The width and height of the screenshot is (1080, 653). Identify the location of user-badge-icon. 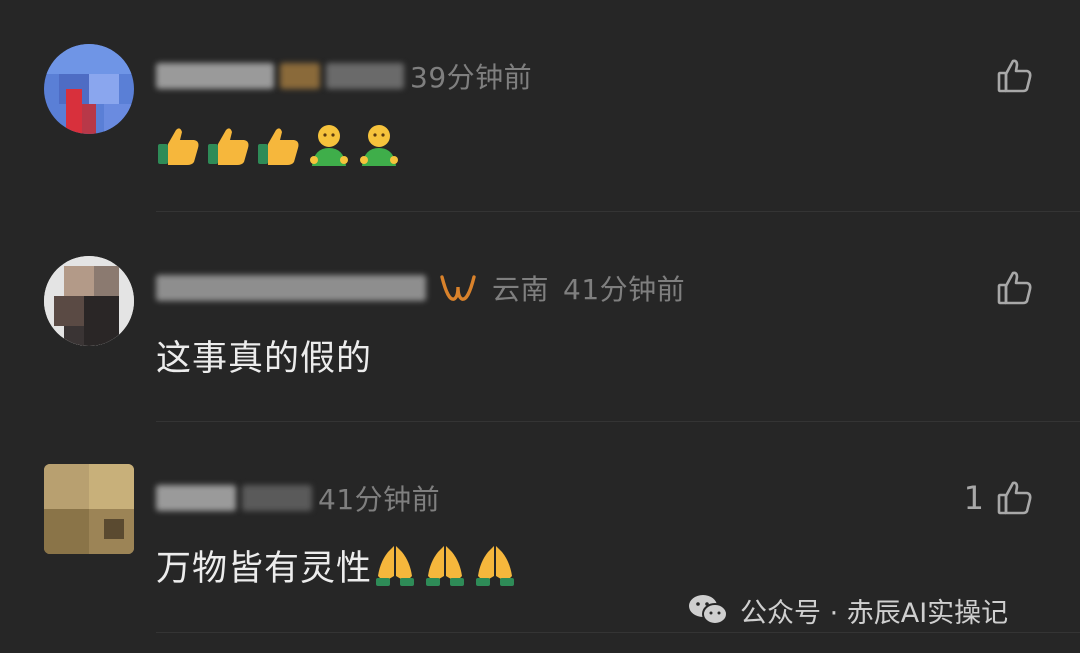
(458, 288).